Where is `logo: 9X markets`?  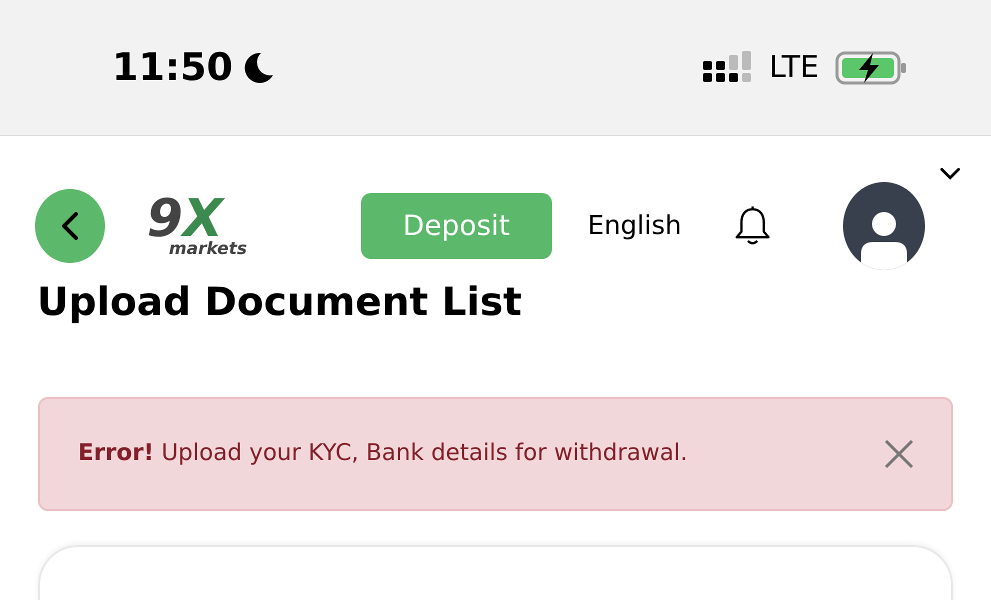 logo: 9X markets is located at coordinates (197, 225).